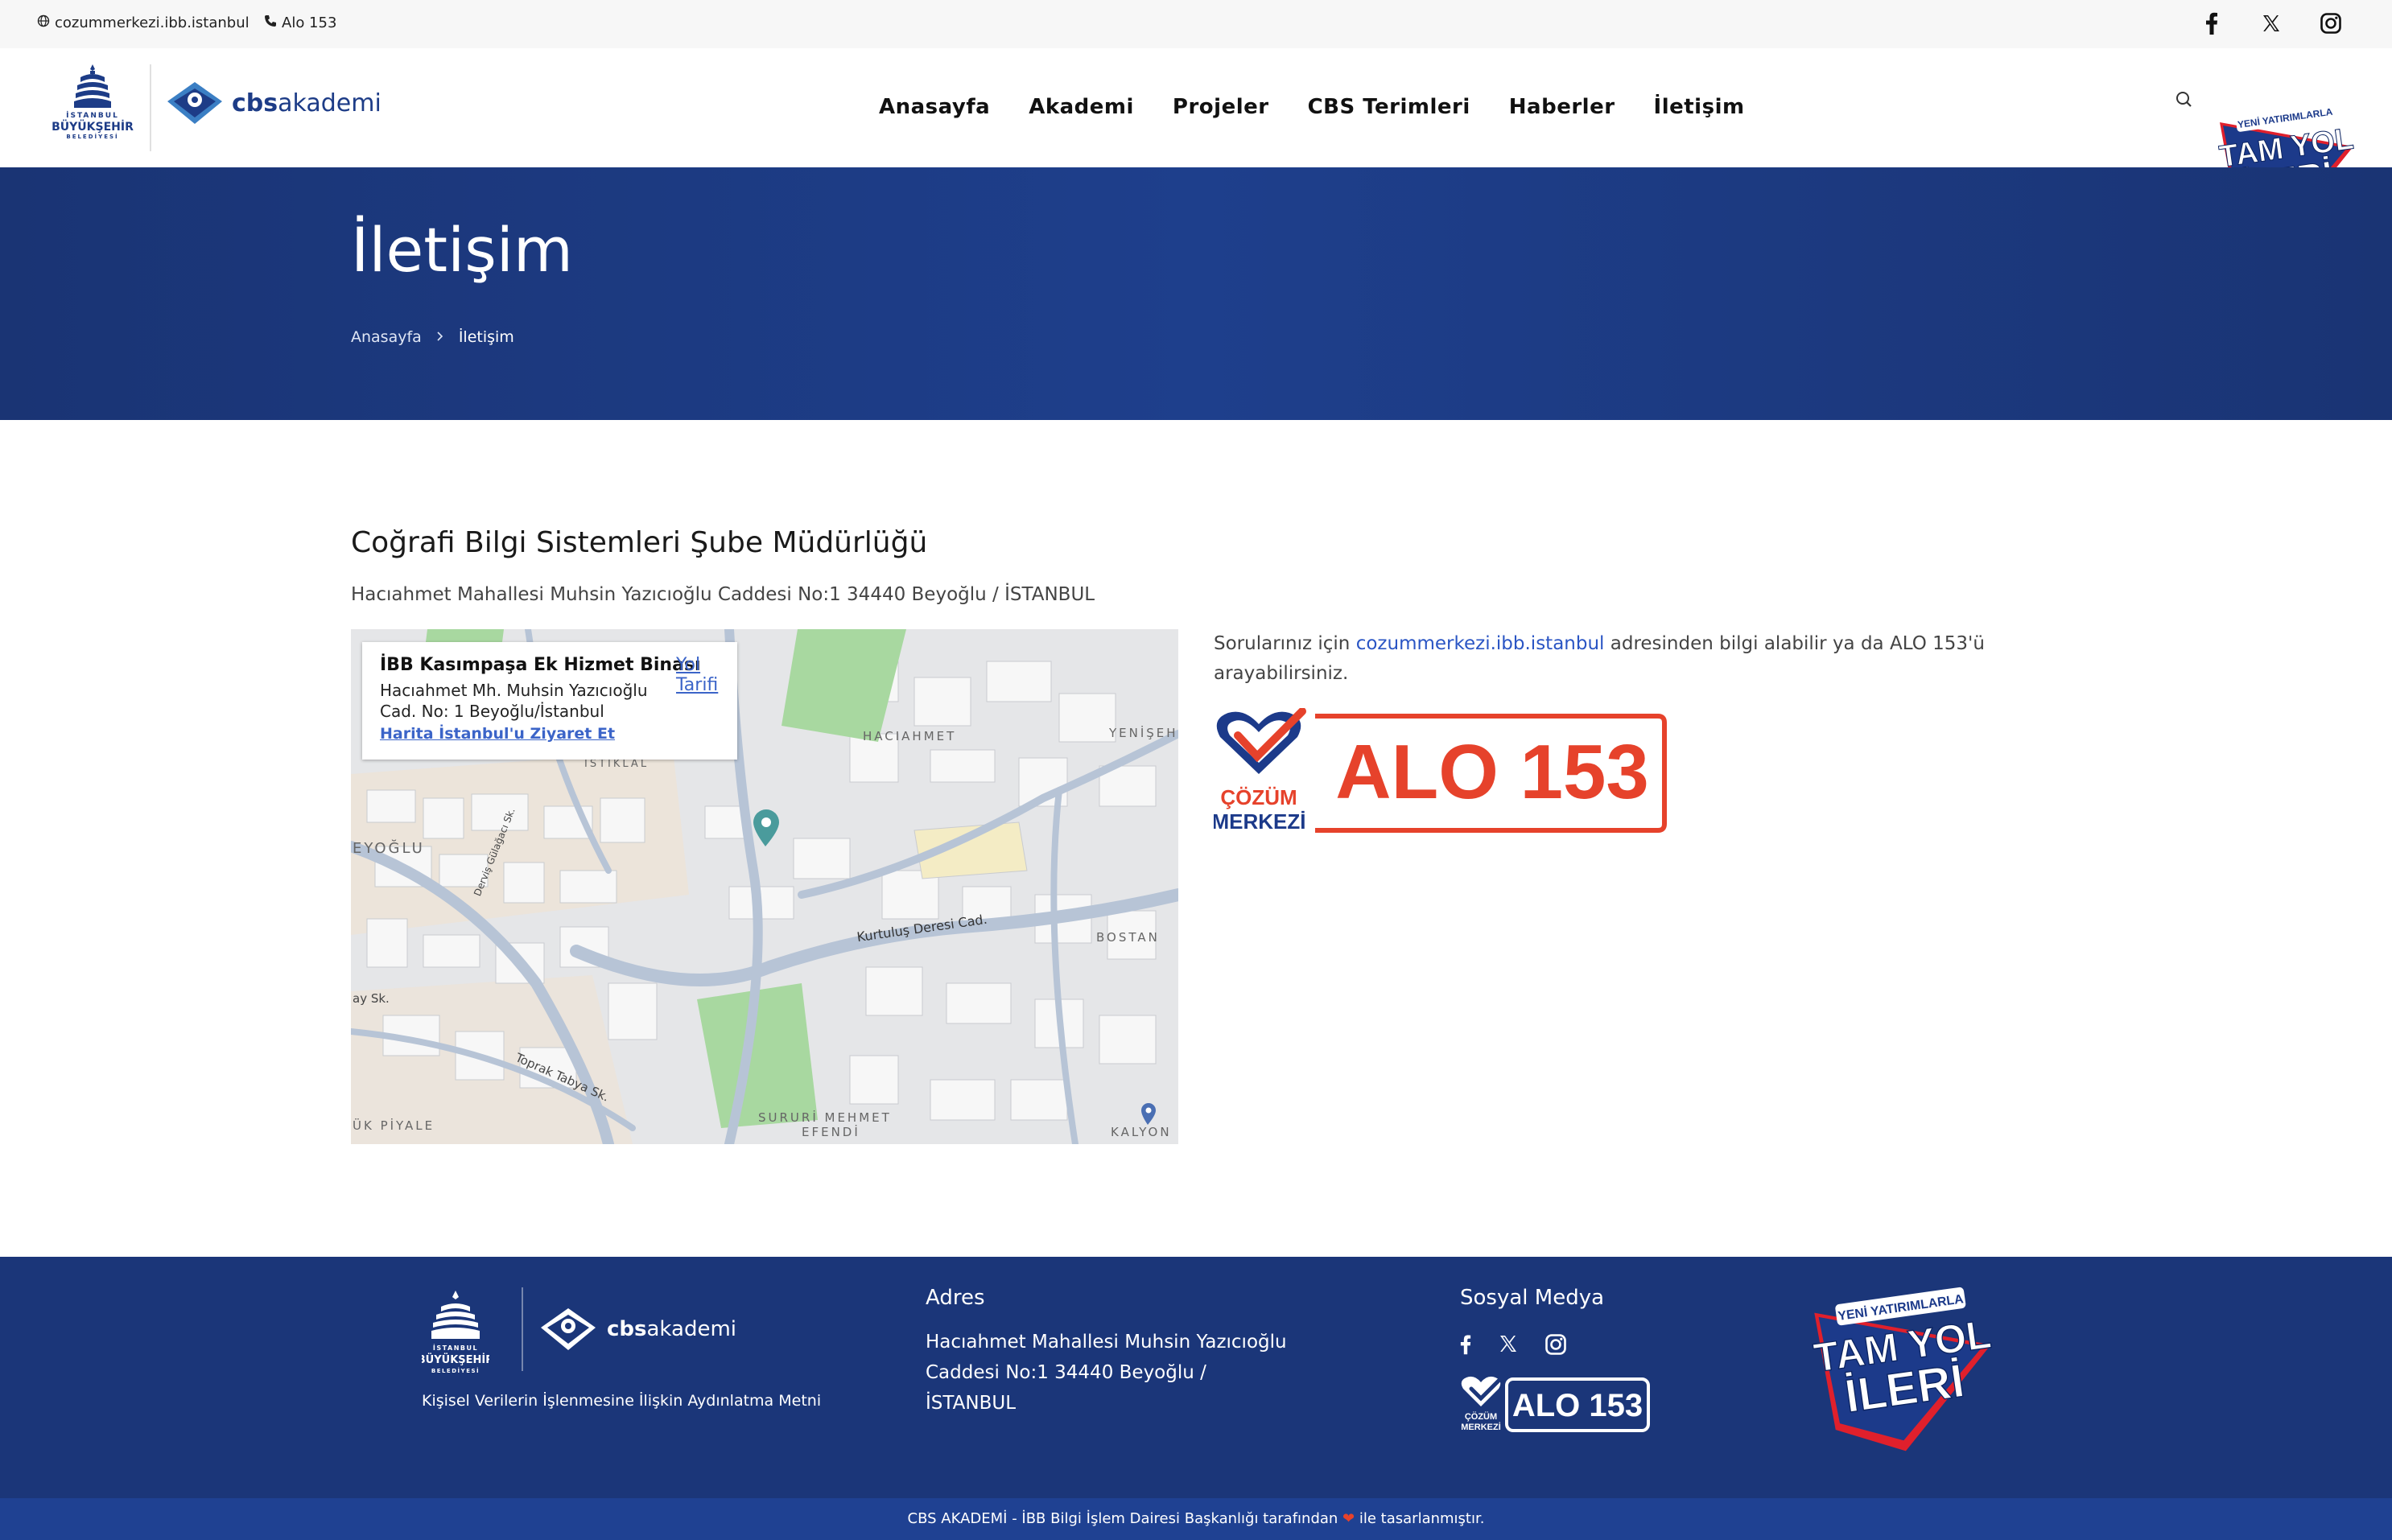 Image resolution: width=2392 pixels, height=1540 pixels. I want to click on nav-haberler: Haberler, so click(1562, 107).